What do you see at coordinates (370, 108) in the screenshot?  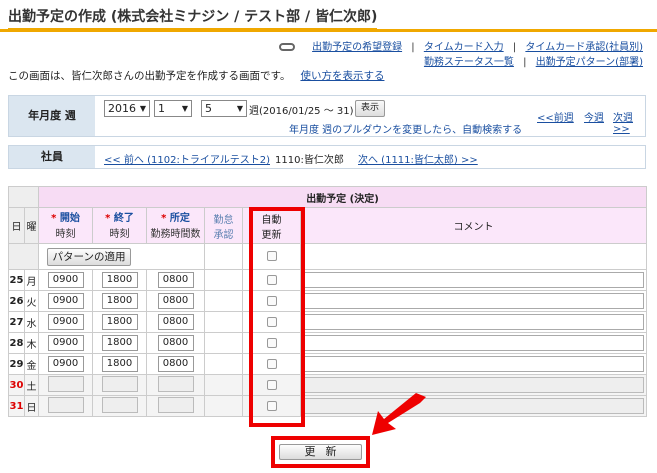 I see `show-button: 表示` at bounding box center [370, 108].